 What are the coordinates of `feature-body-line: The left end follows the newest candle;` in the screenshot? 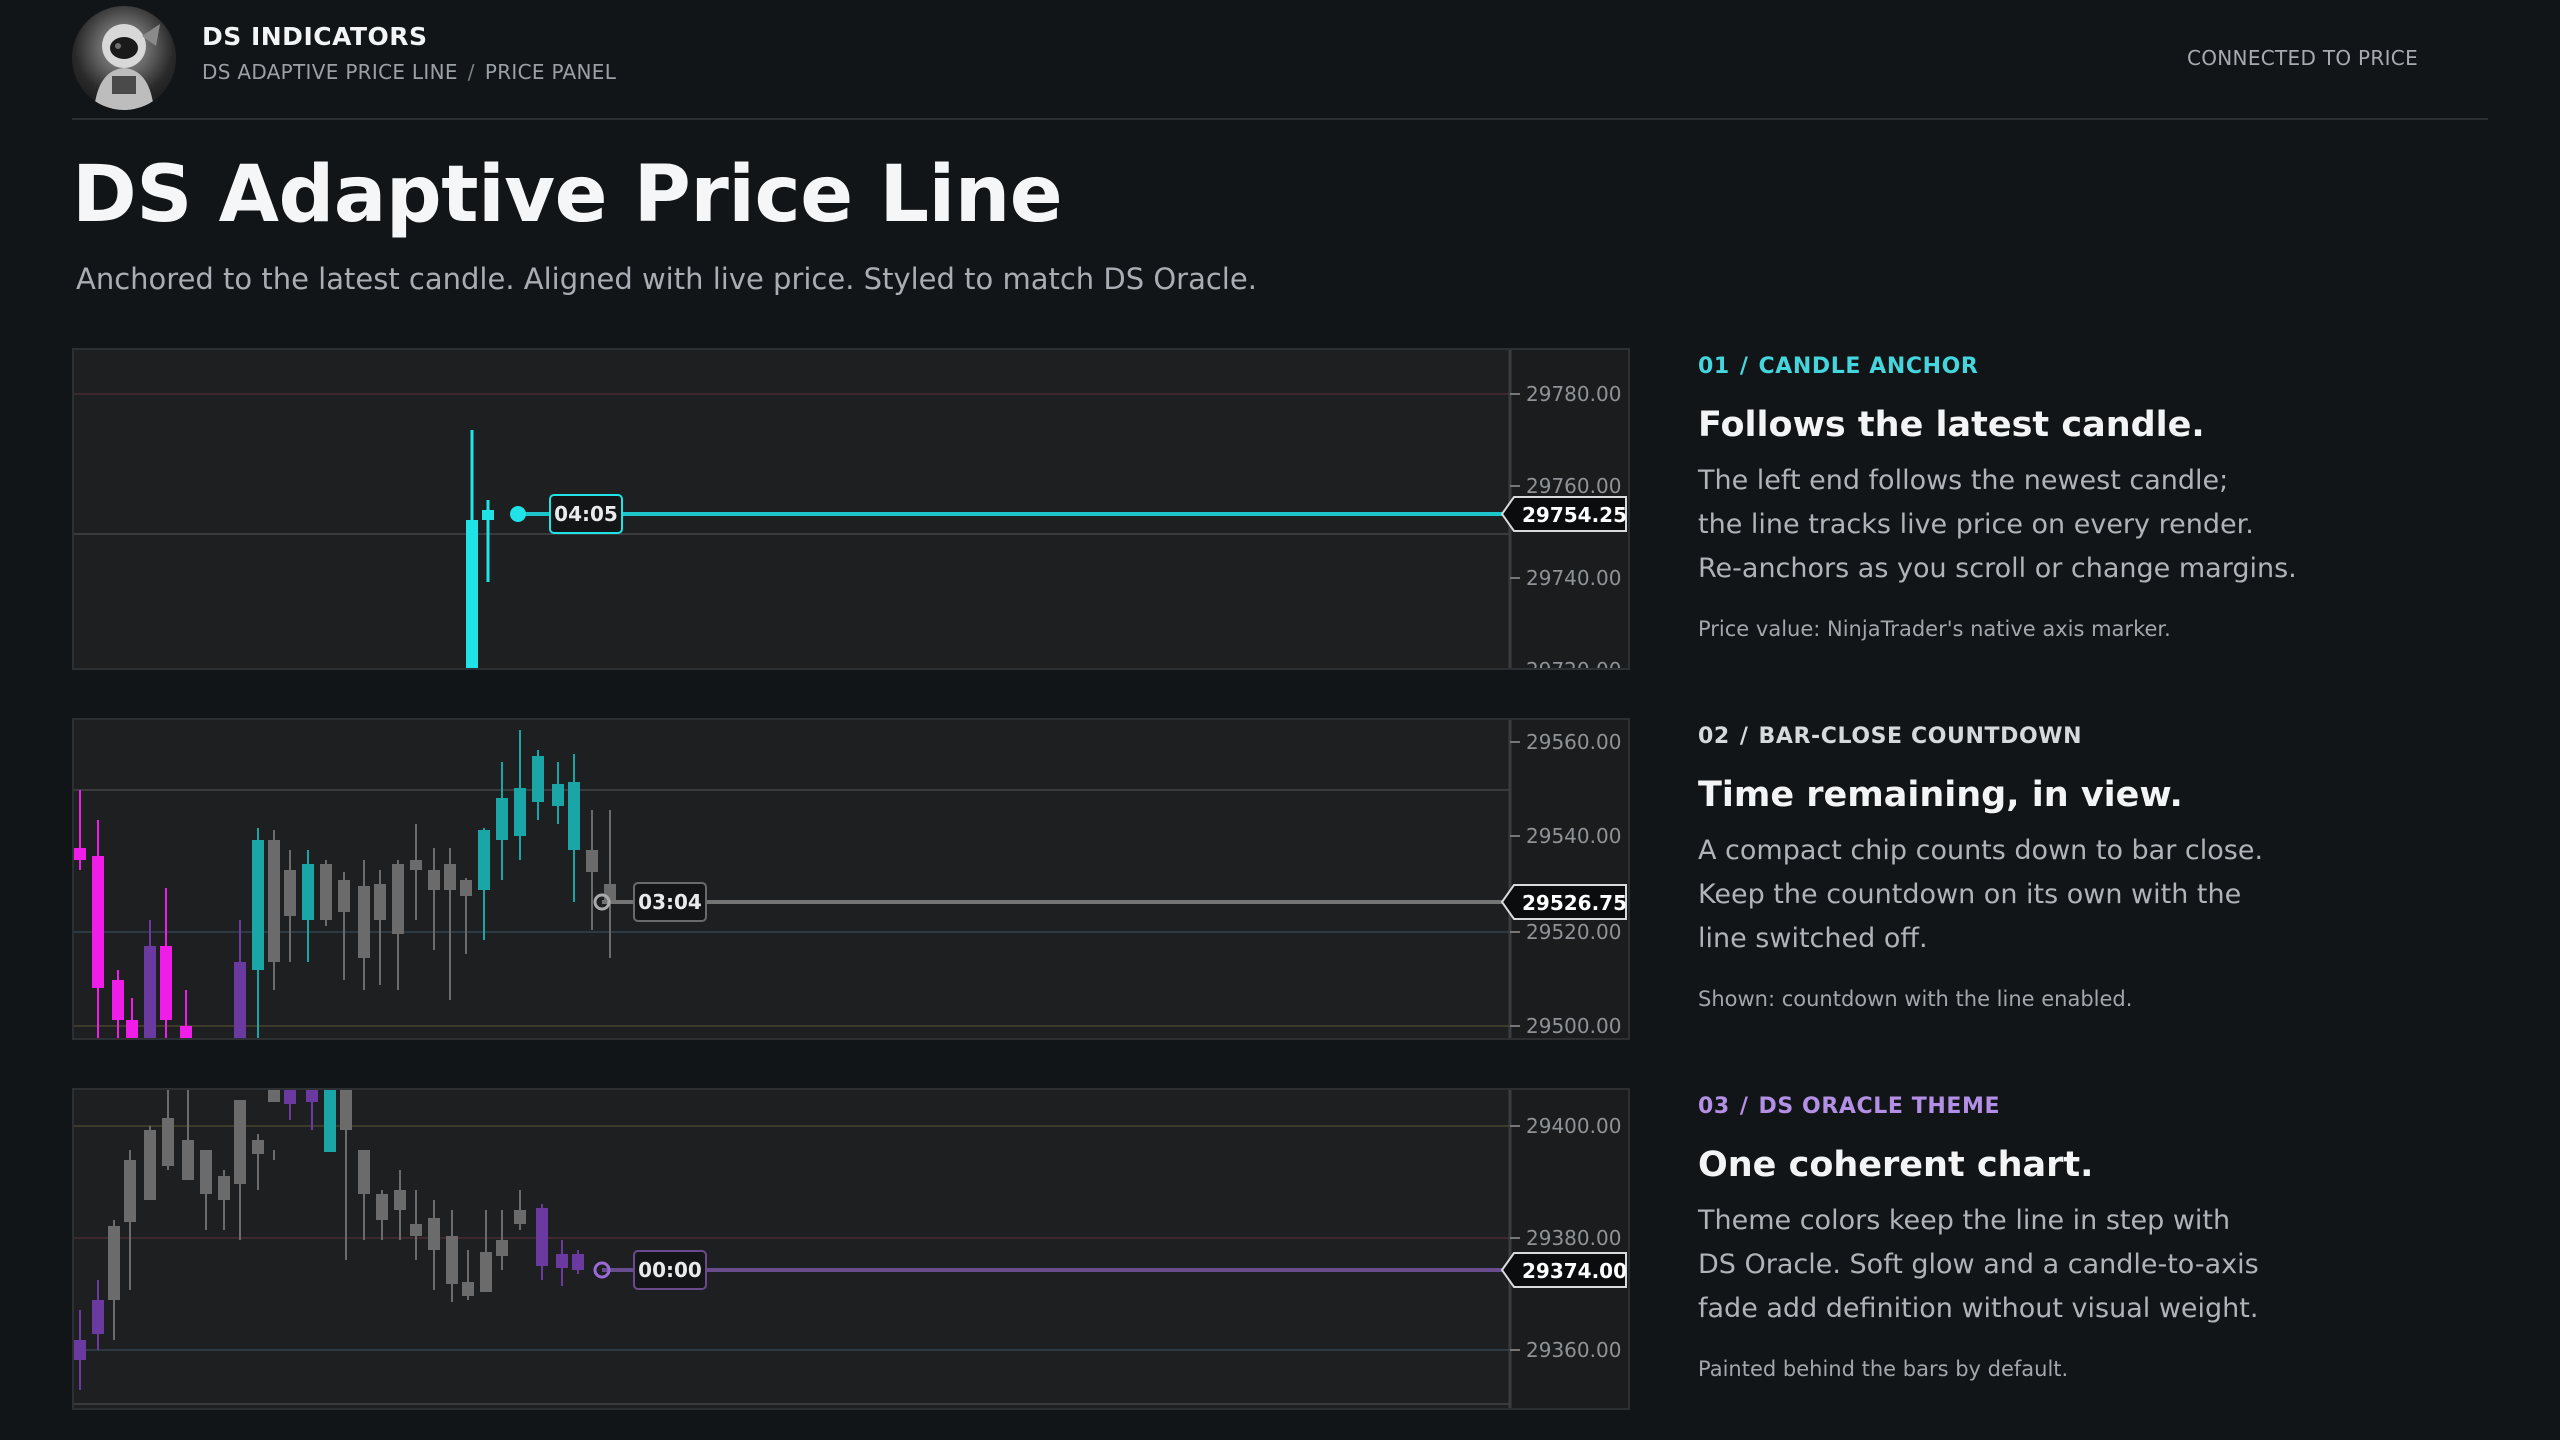 It's located at (1963, 480).